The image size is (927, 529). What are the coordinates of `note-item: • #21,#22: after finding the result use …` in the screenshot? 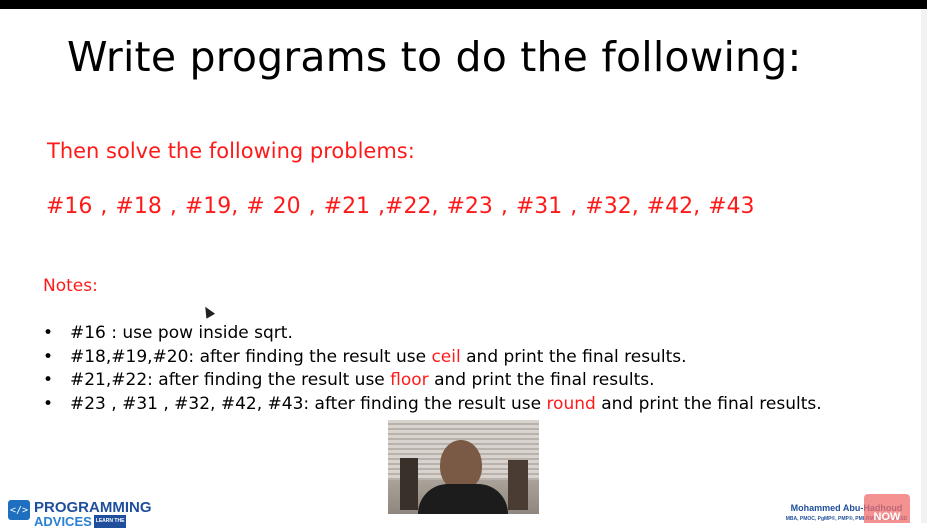 It's located at (443, 381).